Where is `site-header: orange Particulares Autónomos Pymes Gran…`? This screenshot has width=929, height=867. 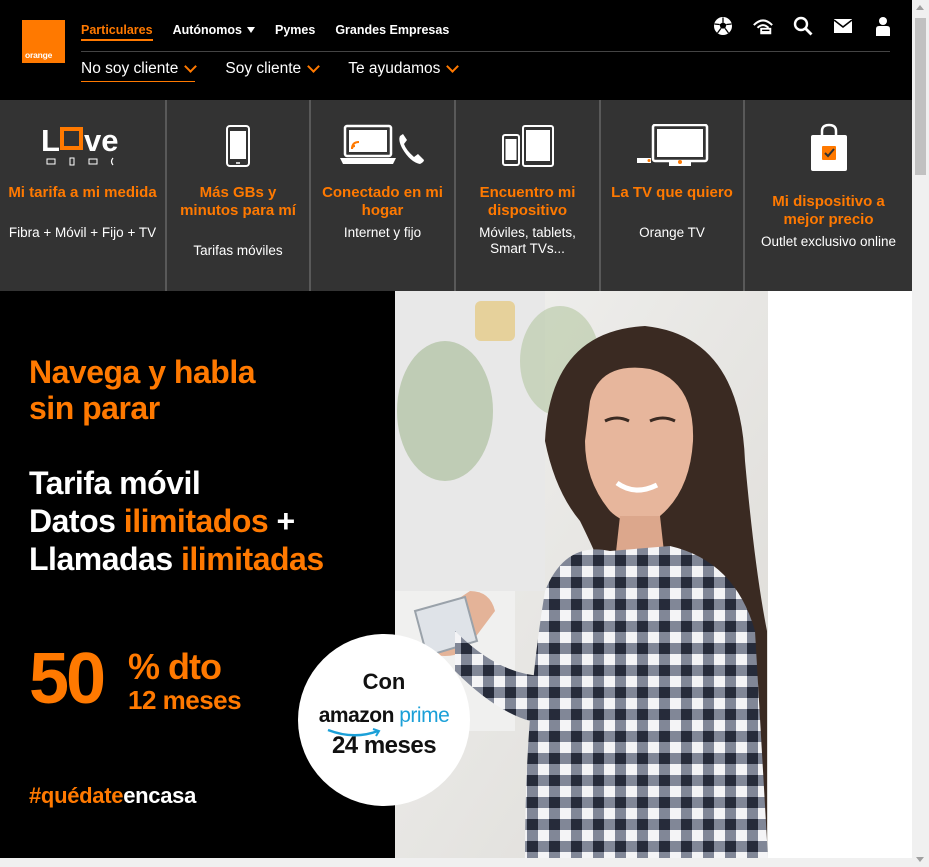
site-header: orange Particulares Autónomos Pymes Gran… is located at coordinates (456, 50).